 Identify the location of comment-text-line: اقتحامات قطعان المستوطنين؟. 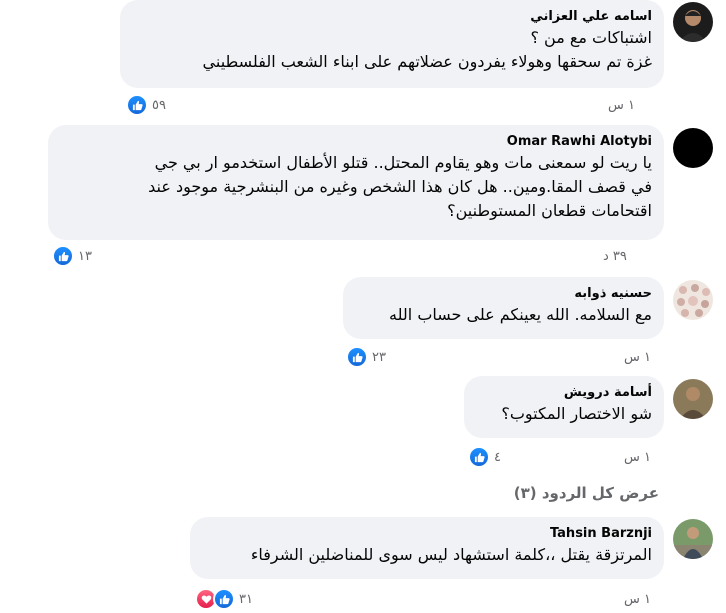
(549, 210).